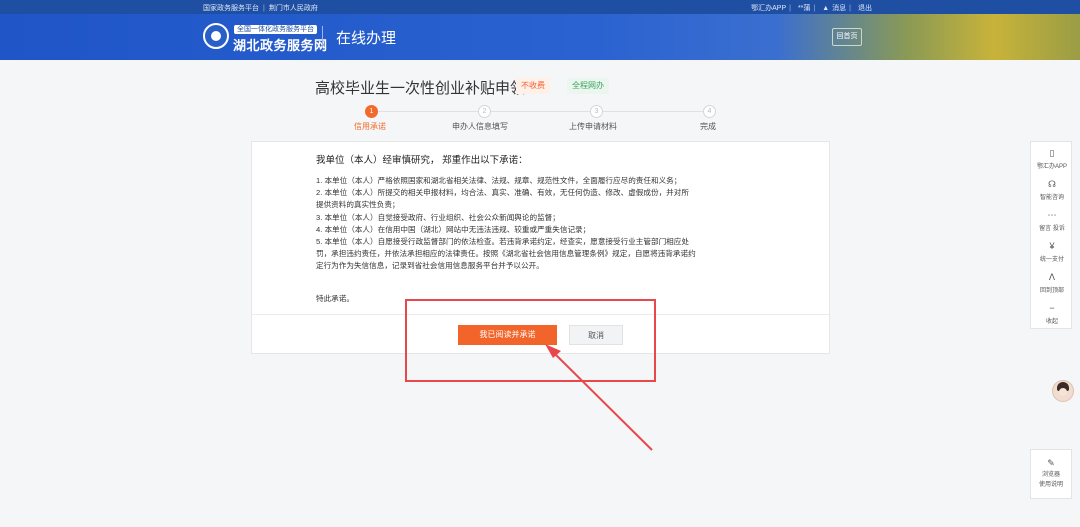 The image size is (1080, 527). Describe the element at coordinates (293, 8) in the screenshot. I see `jingmen-gov-link: 荆门市人民政府` at that location.